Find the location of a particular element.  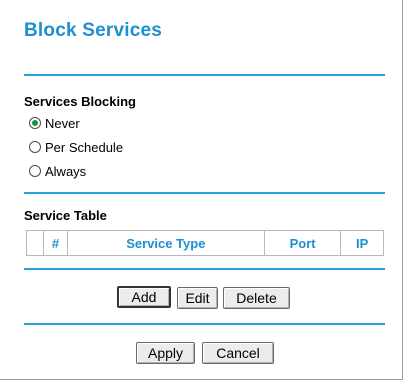

radio-option-always: Always is located at coordinates (57, 171).